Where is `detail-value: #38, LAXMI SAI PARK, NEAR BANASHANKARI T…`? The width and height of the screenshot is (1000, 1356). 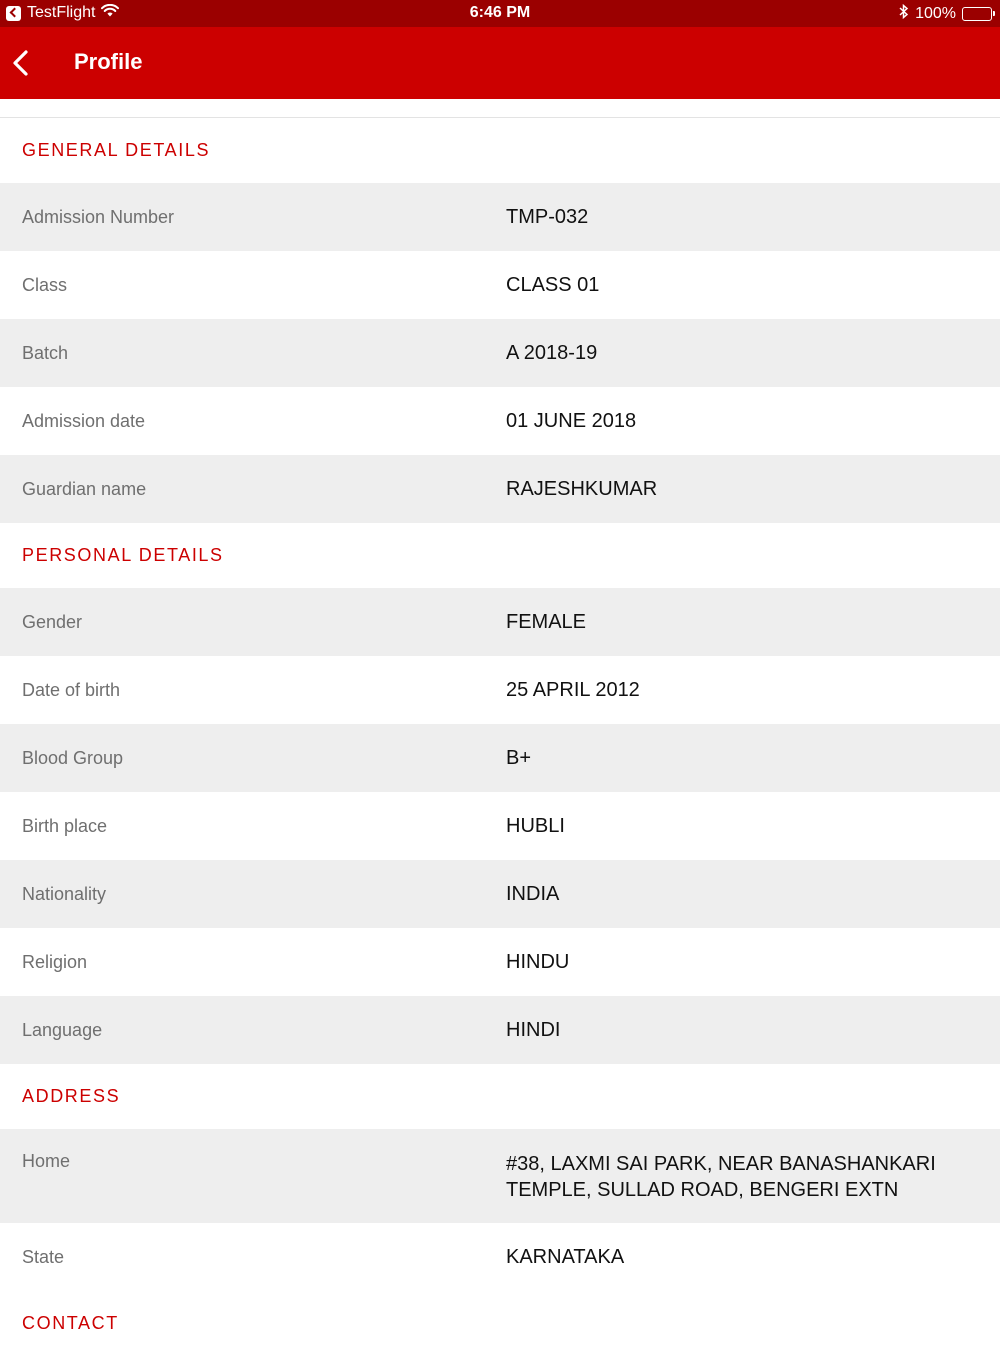
detail-value: #38, LAXMI SAI PARK, NEAR BANASHANKARI T… is located at coordinates (753, 1177).